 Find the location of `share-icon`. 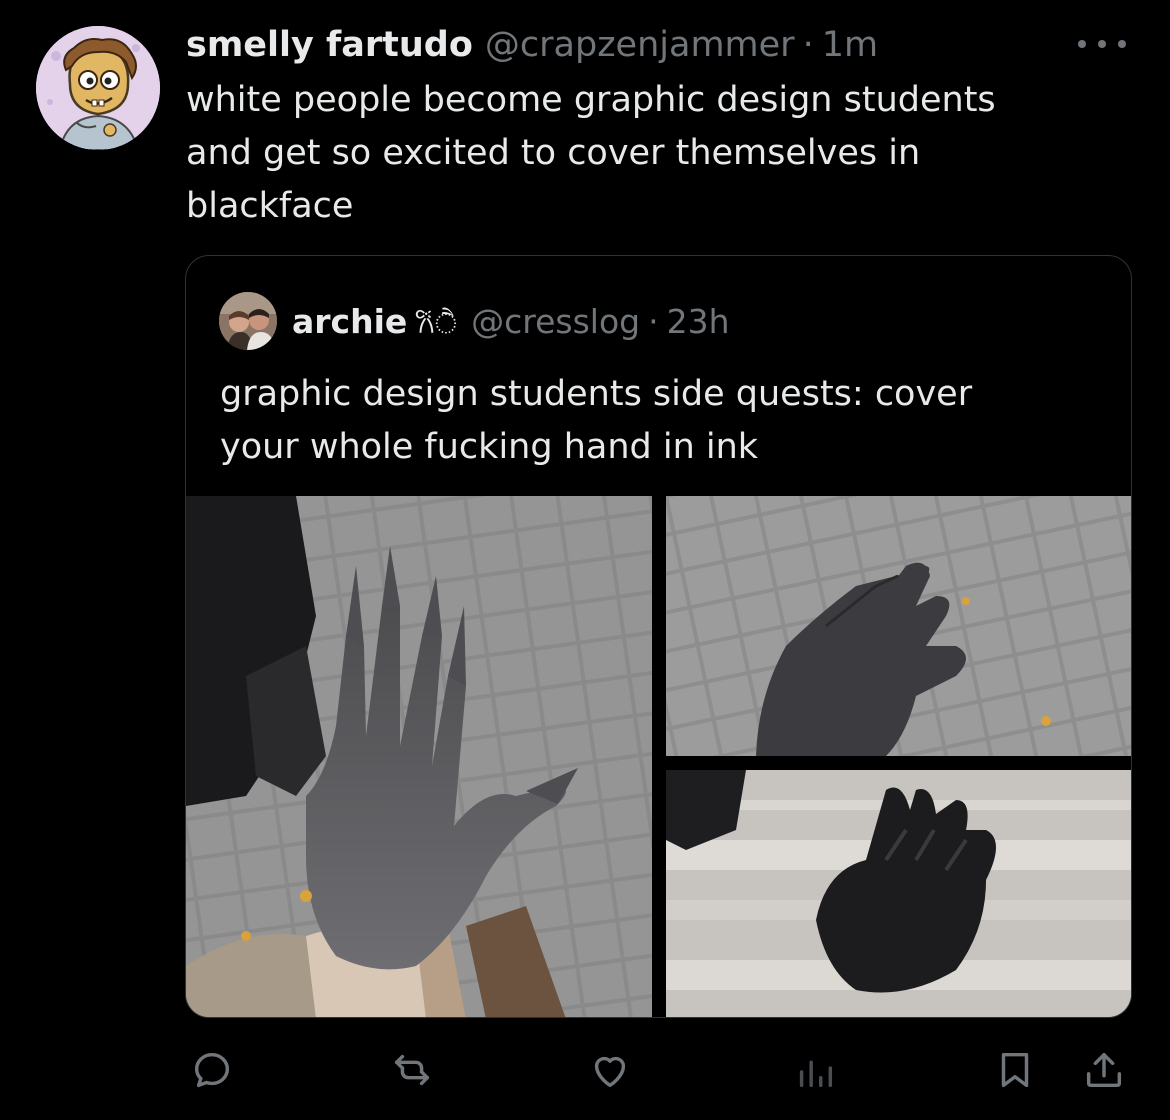

share-icon is located at coordinates (1104, 1070).